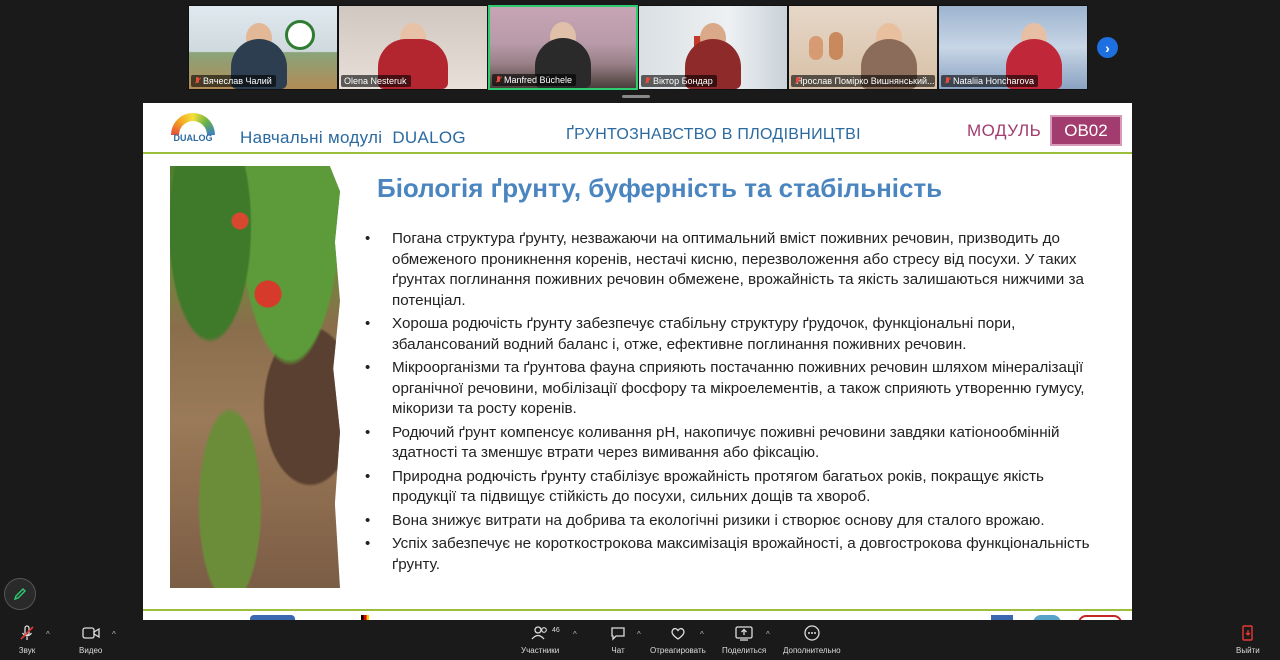 This screenshot has height=660, width=1280. What do you see at coordinates (618, 633) in the screenshot?
I see `chat-bubble-icon` at bounding box center [618, 633].